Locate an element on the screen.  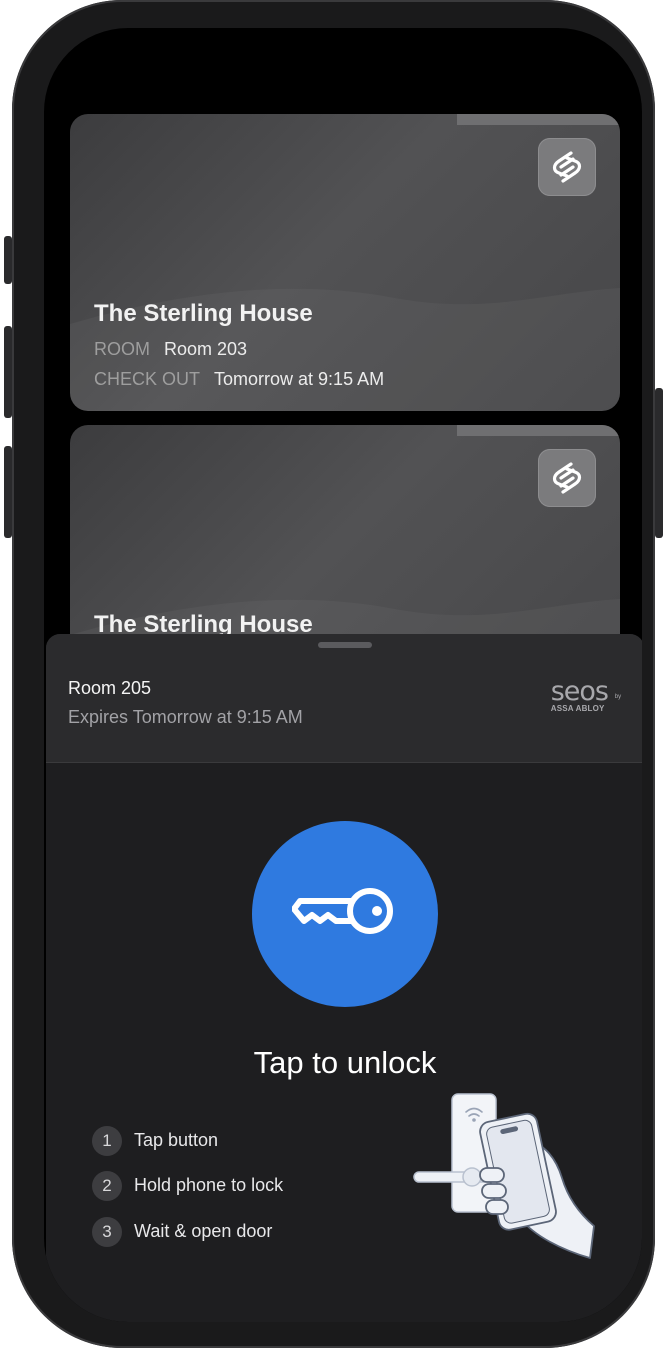
step-text: Tap button is located at coordinates (176, 1140).